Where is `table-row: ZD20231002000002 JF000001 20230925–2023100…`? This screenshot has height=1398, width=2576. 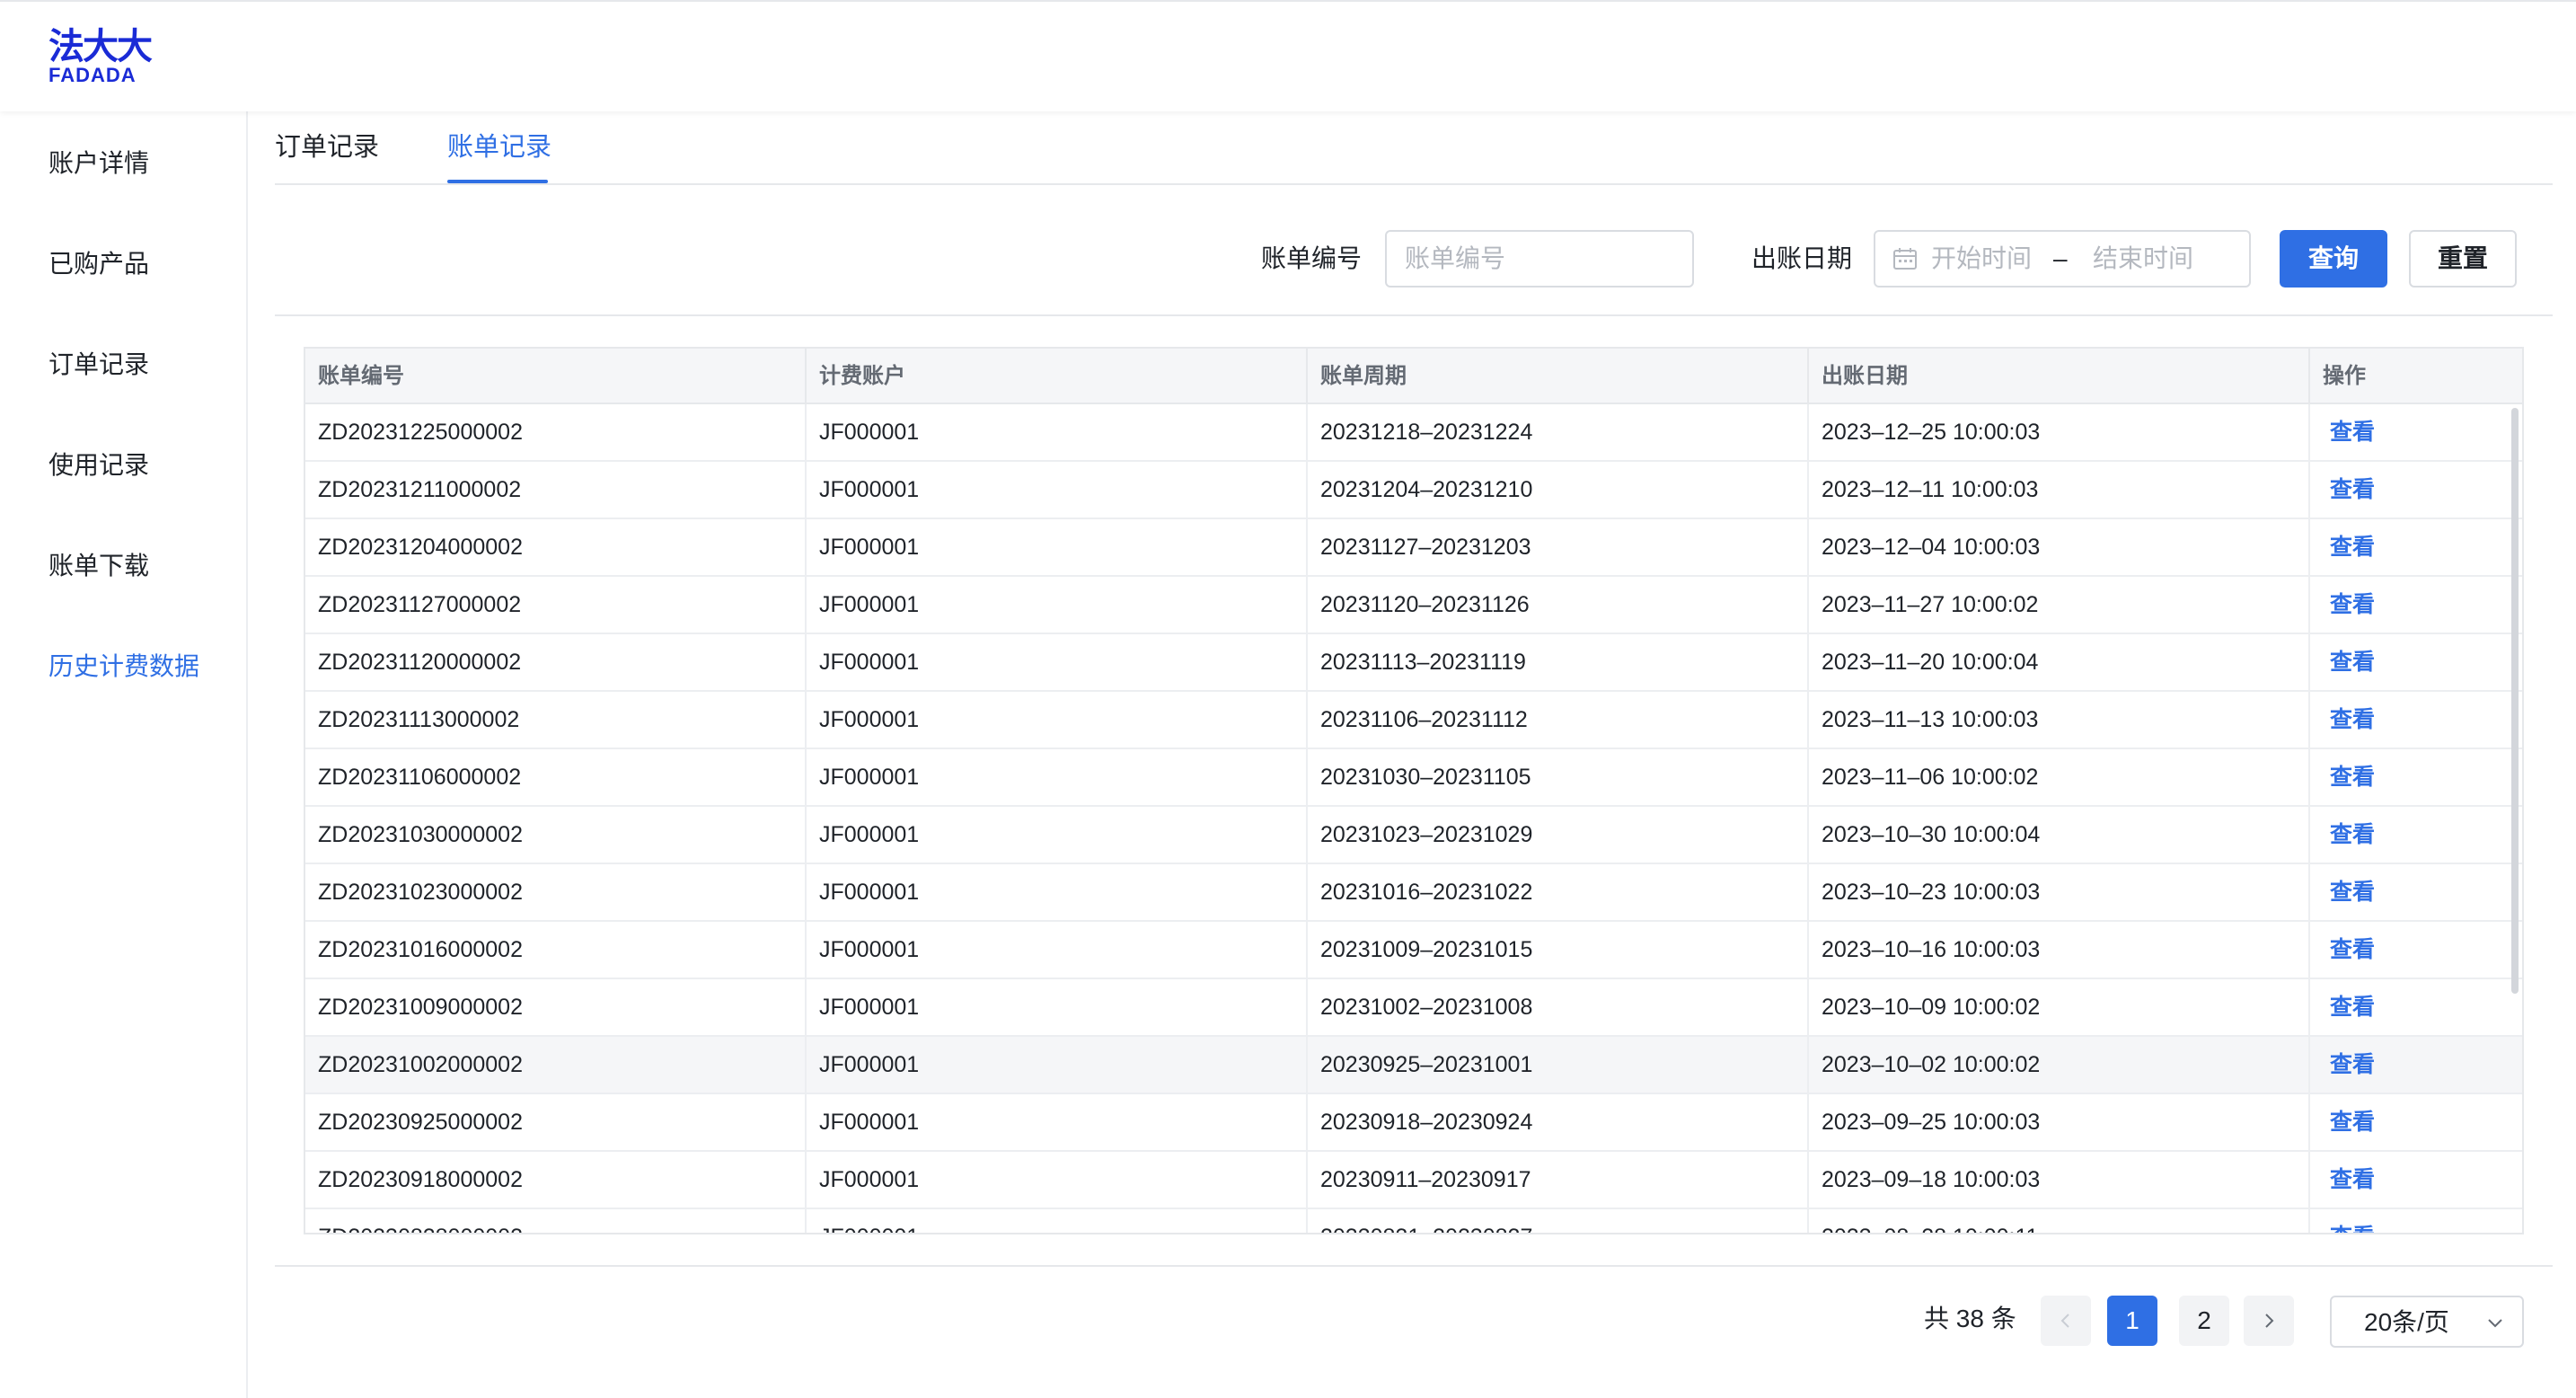 table-row: ZD20231002000002 JF000001 20230925–2023100… is located at coordinates (1413, 1065).